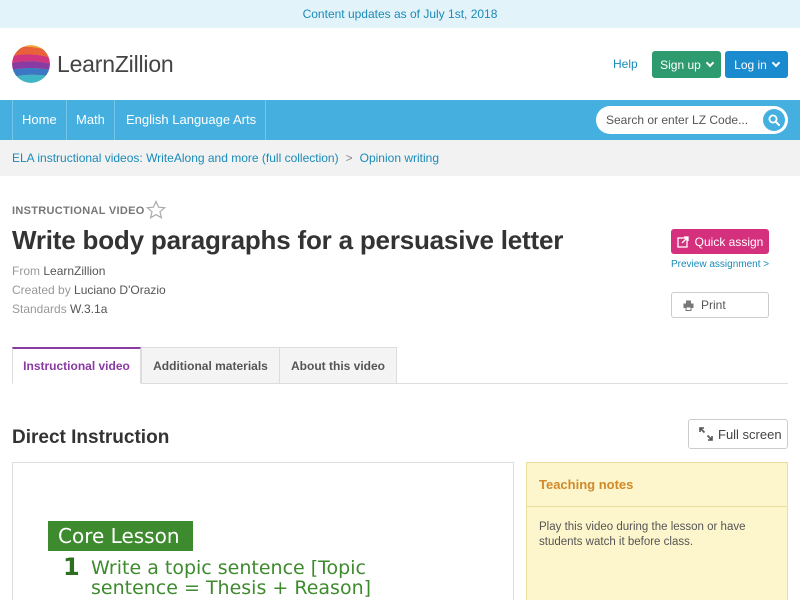 This screenshot has width=800, height=600. I want to click on preview-assignment-link: Preview assignment >, so click(720, 264).